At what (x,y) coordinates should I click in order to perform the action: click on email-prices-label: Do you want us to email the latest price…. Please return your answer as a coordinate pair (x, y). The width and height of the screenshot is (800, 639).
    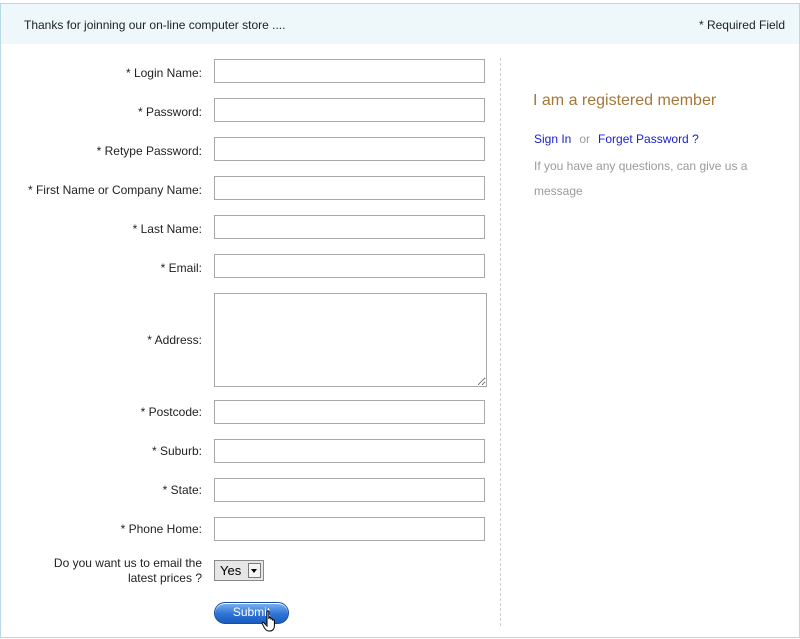
    Looking at the image, I should click on (102, 571).